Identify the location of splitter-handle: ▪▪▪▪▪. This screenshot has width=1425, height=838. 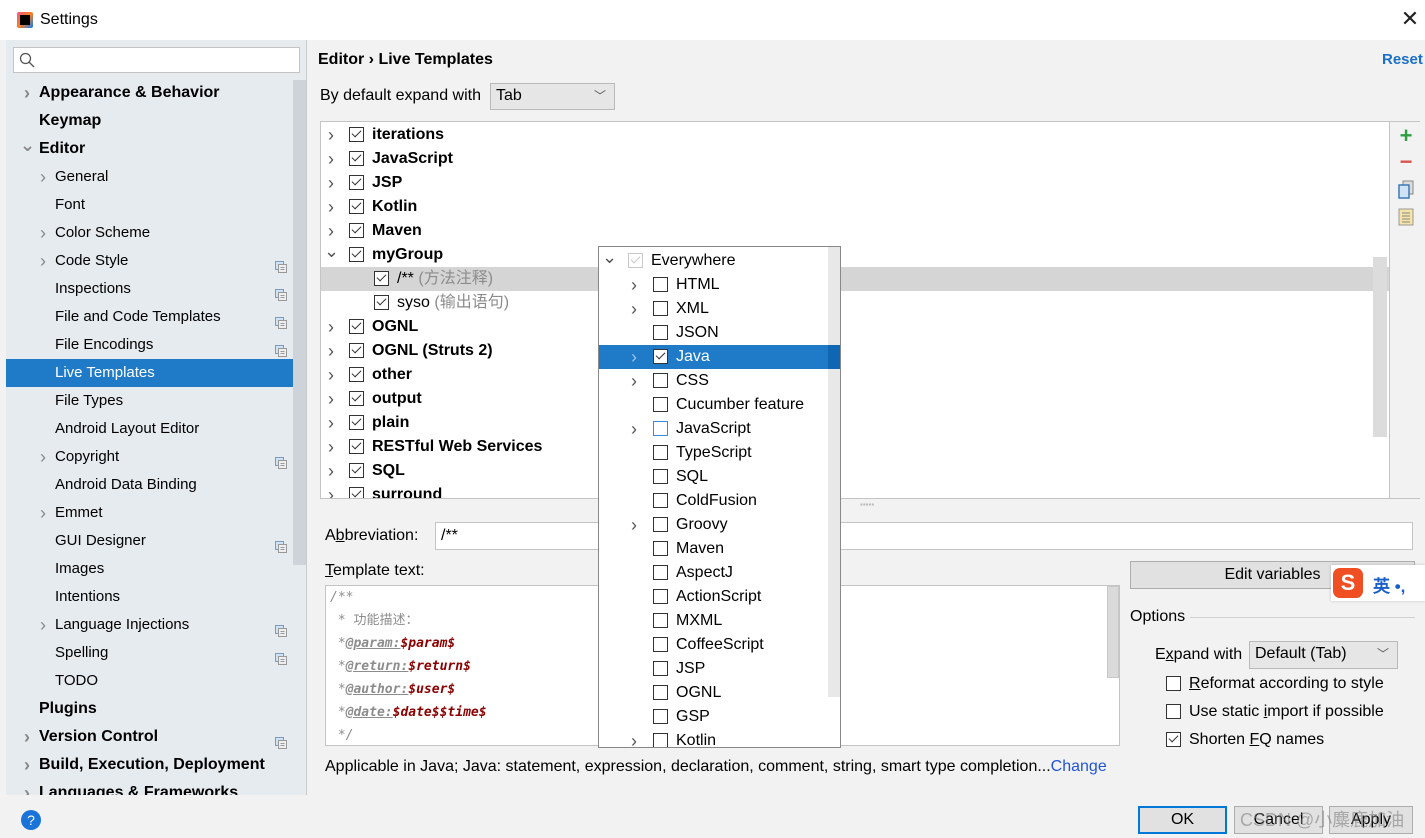
(870, 504).